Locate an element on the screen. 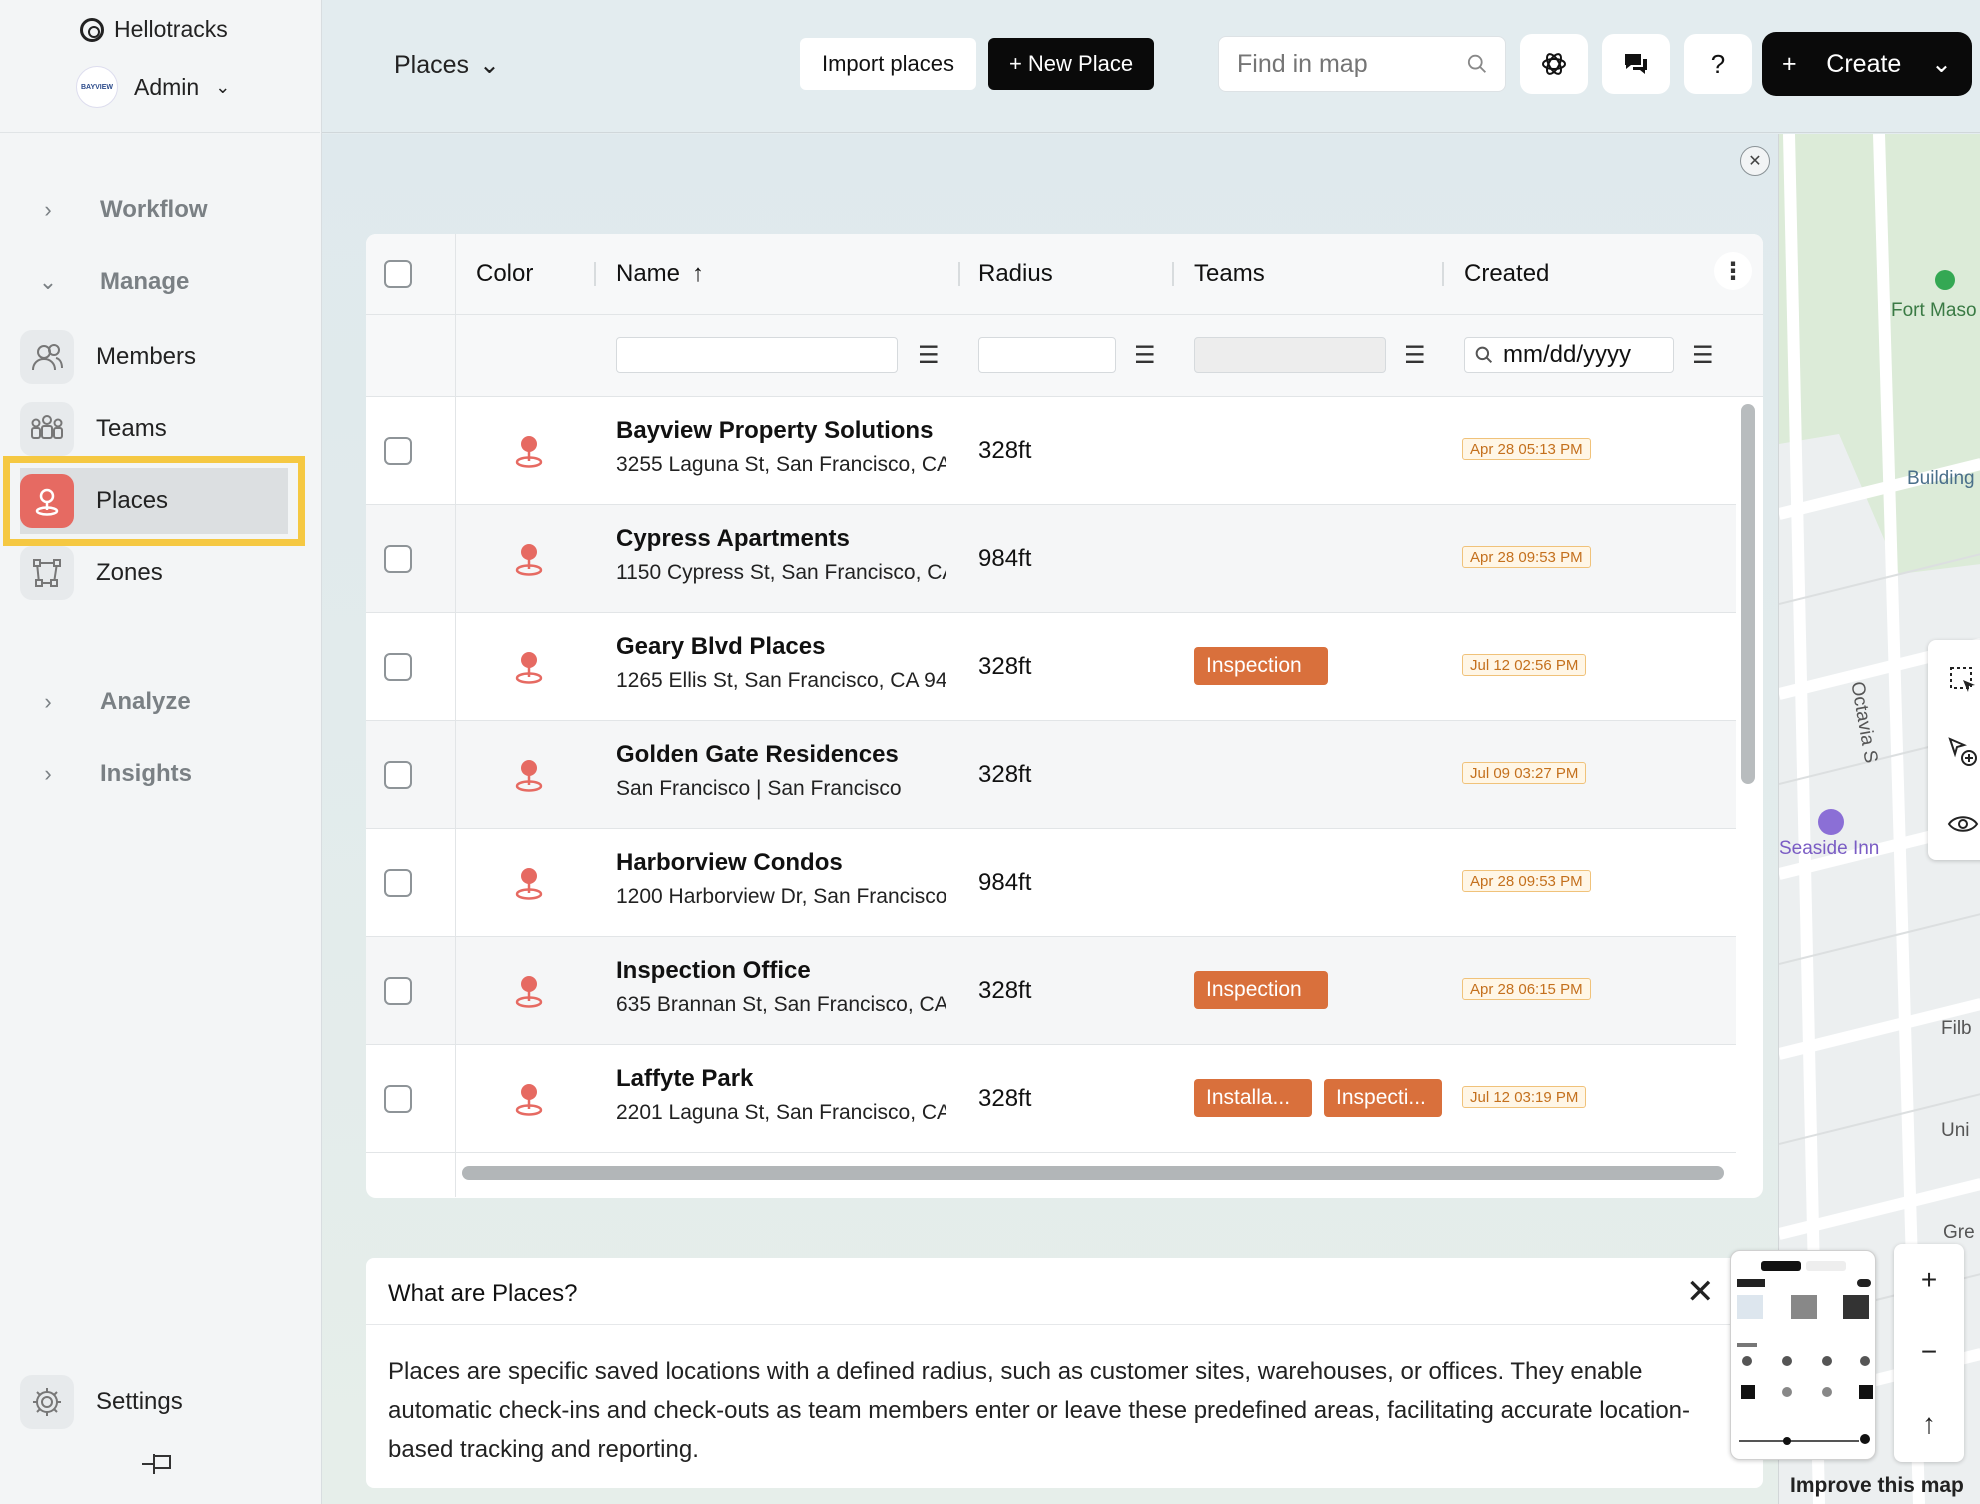 The width and height of the screenshot is (1980, 1504). sidebar-item-places: Places is located at coordinates (154, 501).